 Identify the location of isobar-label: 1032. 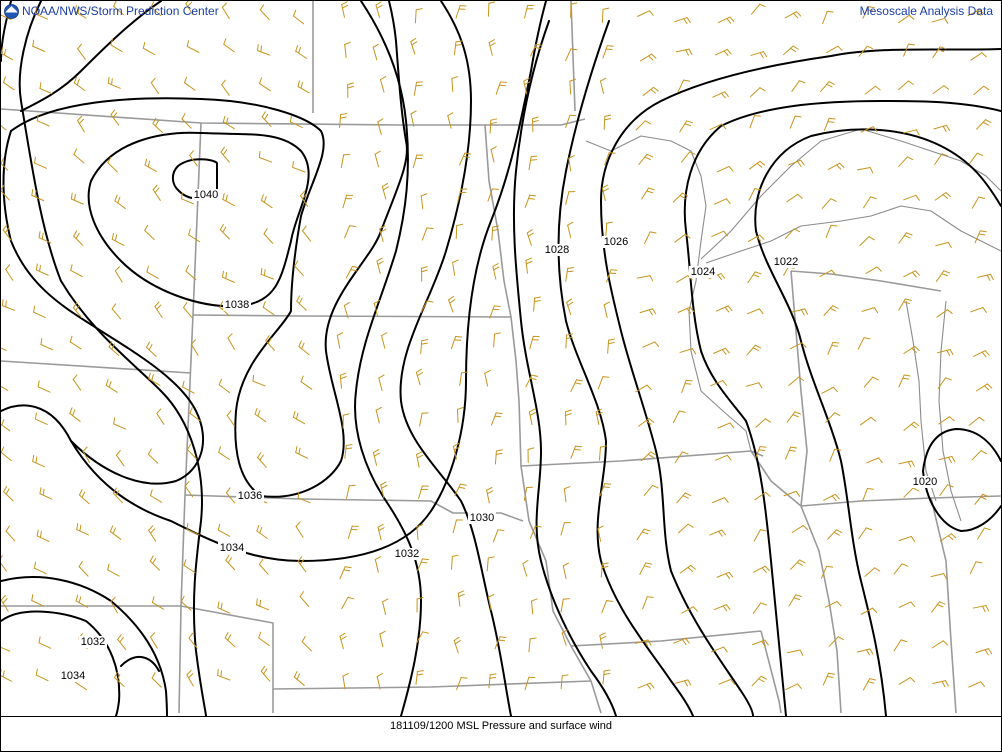
(407, 554).